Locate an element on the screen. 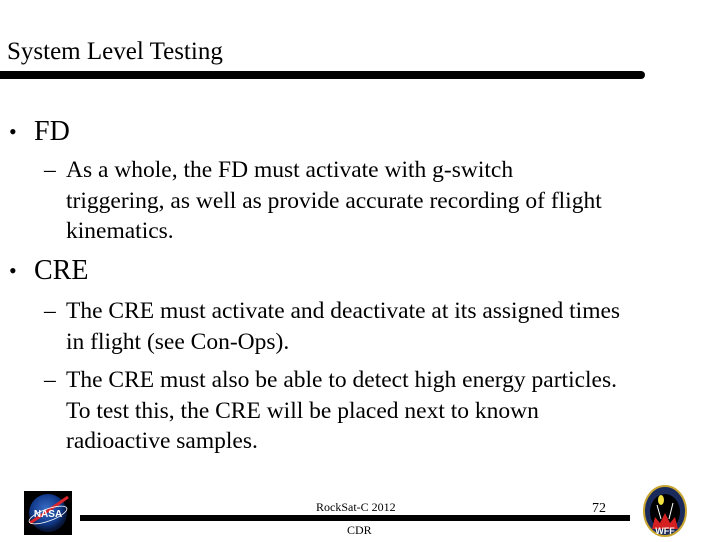 The height and width of the screenshot is (542, 720). slide-title: System Level Testing is located at coordinates (115, 51).